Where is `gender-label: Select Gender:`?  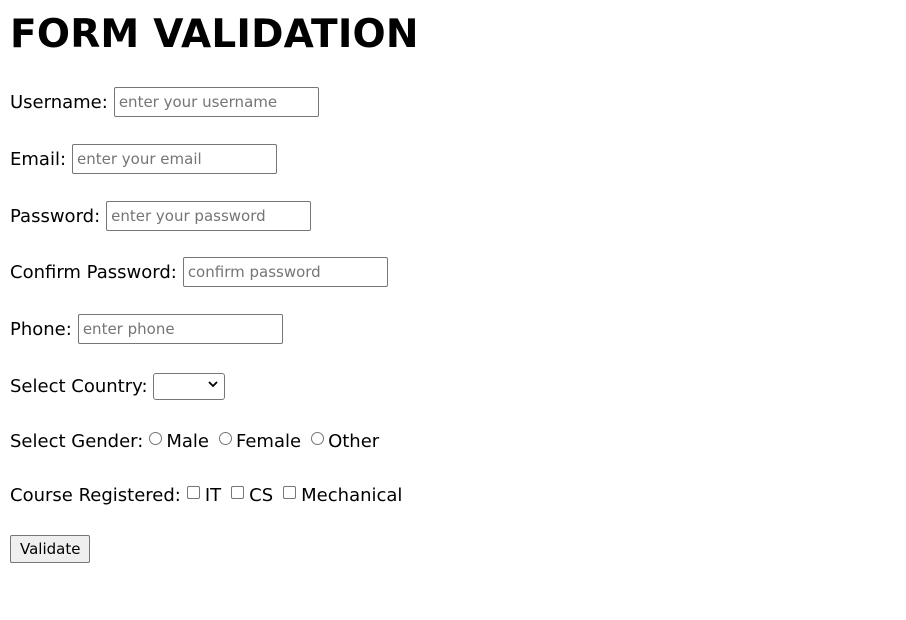 gender-label: Select Gender: is located at coordinates (77, 441).